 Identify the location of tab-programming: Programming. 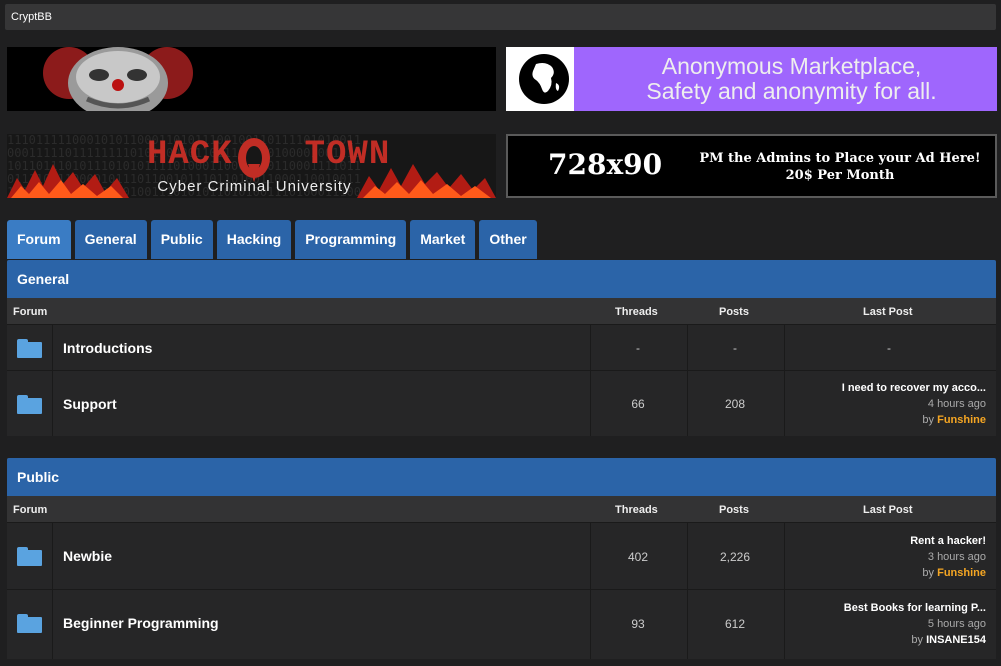
(351, 239).